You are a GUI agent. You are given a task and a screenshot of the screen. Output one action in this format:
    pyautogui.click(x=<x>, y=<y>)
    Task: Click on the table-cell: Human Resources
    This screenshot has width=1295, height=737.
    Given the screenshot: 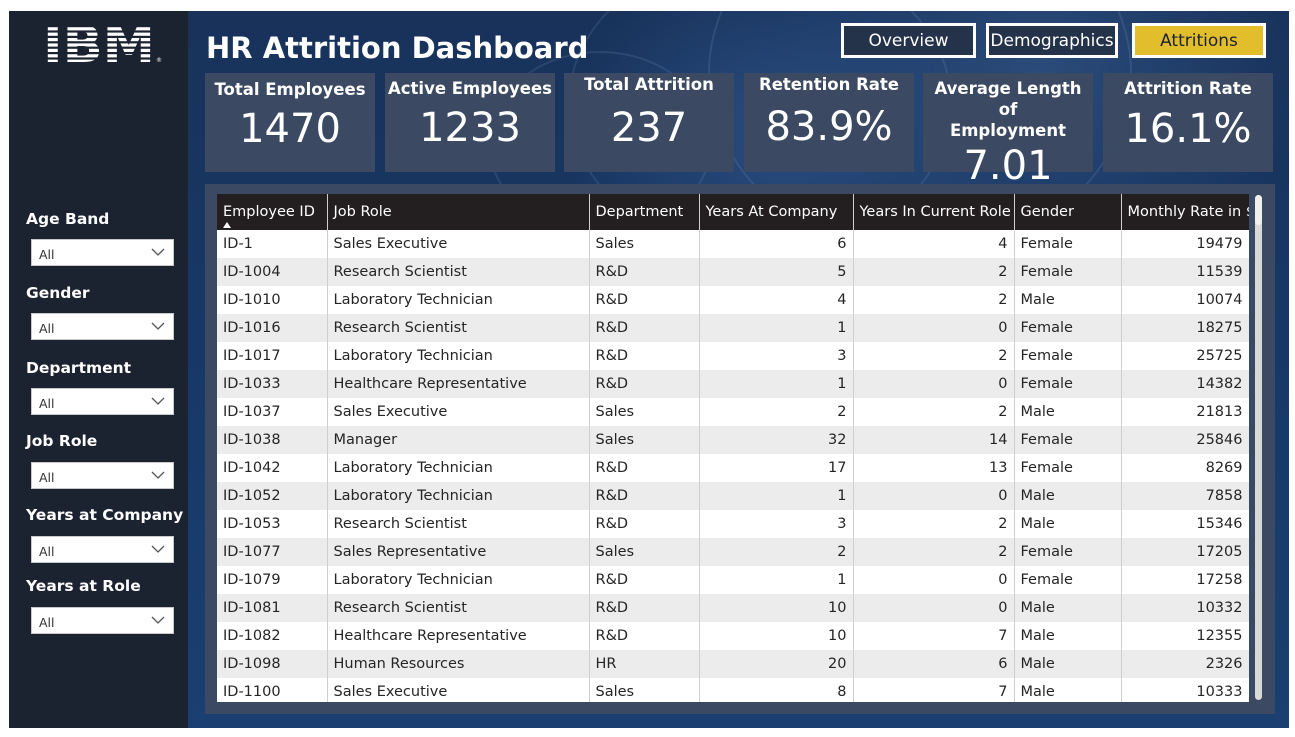 What is the action you would take?
    pyautogui.click(x=458, y=664)
    